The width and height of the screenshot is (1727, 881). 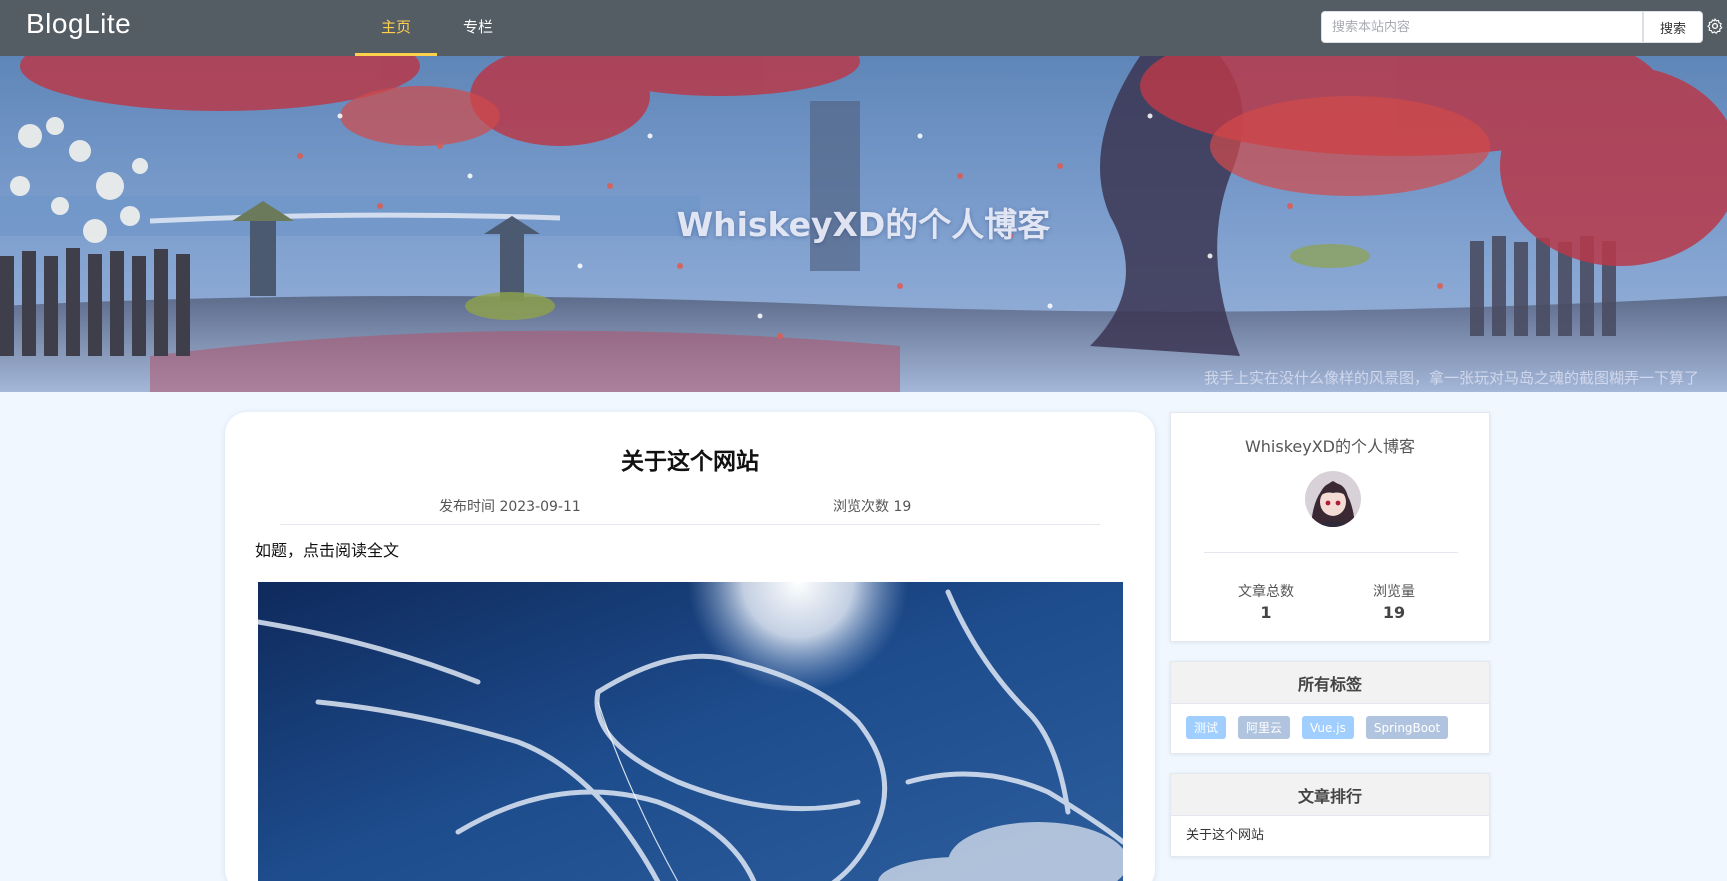 I want to click on nav-tabs: 主页 专栏, so click(x=437, y=28).